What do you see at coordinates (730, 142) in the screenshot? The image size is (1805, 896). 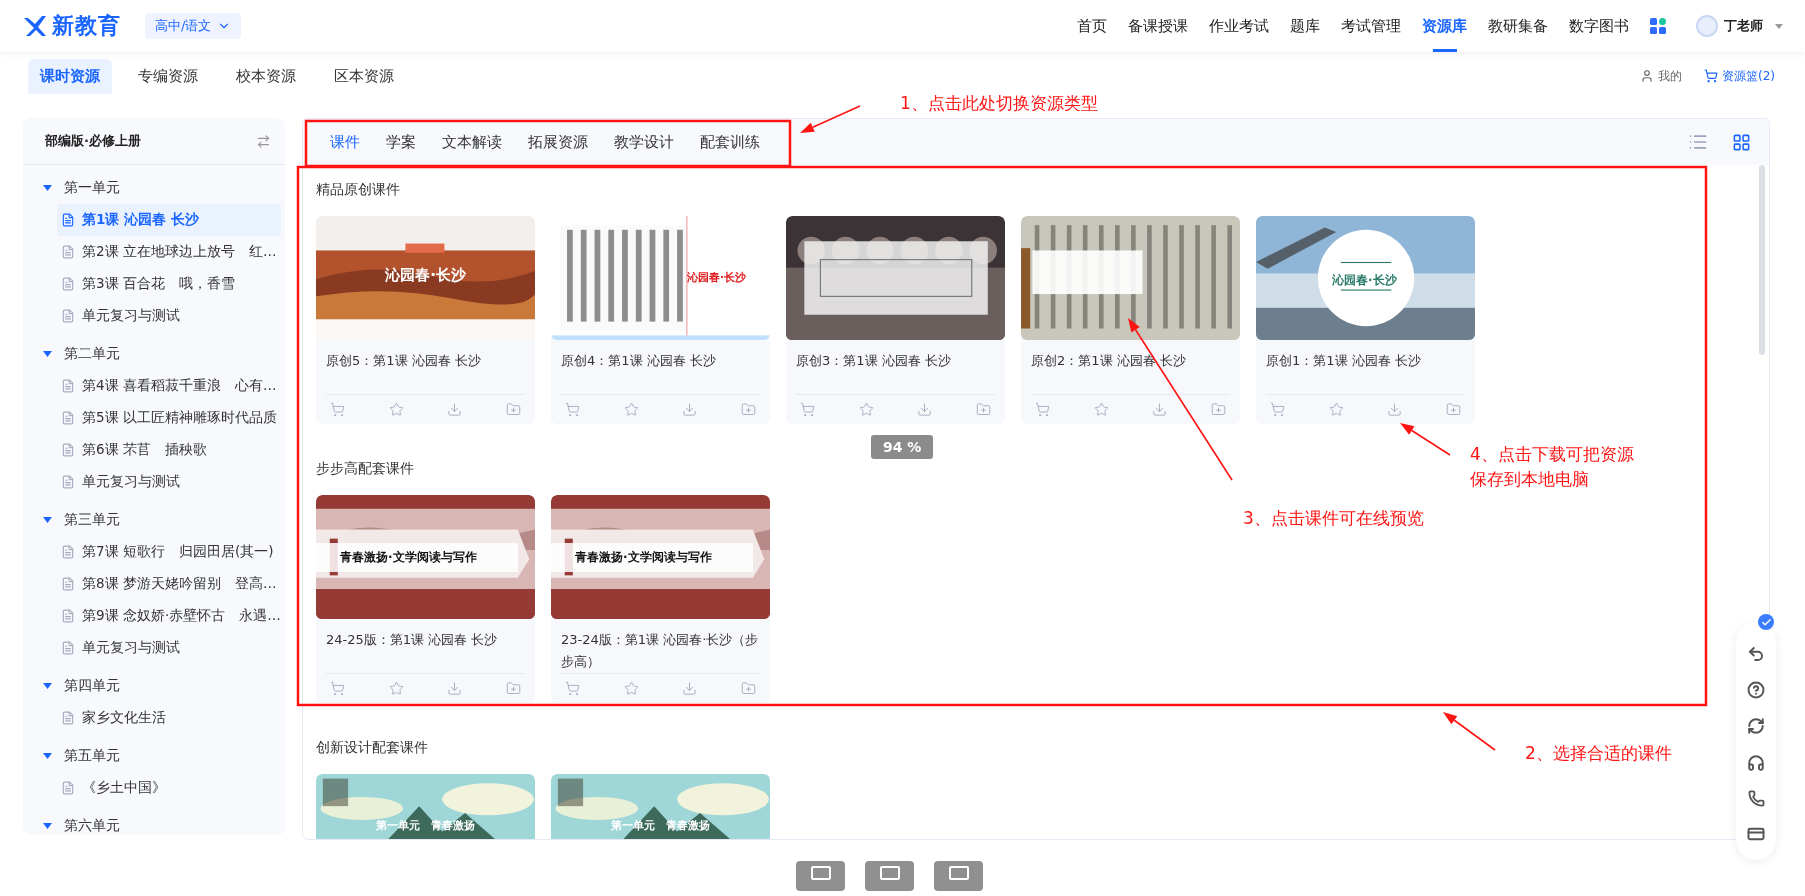 I see `type-tab: 配套训练` at bounding box center [730, 142].